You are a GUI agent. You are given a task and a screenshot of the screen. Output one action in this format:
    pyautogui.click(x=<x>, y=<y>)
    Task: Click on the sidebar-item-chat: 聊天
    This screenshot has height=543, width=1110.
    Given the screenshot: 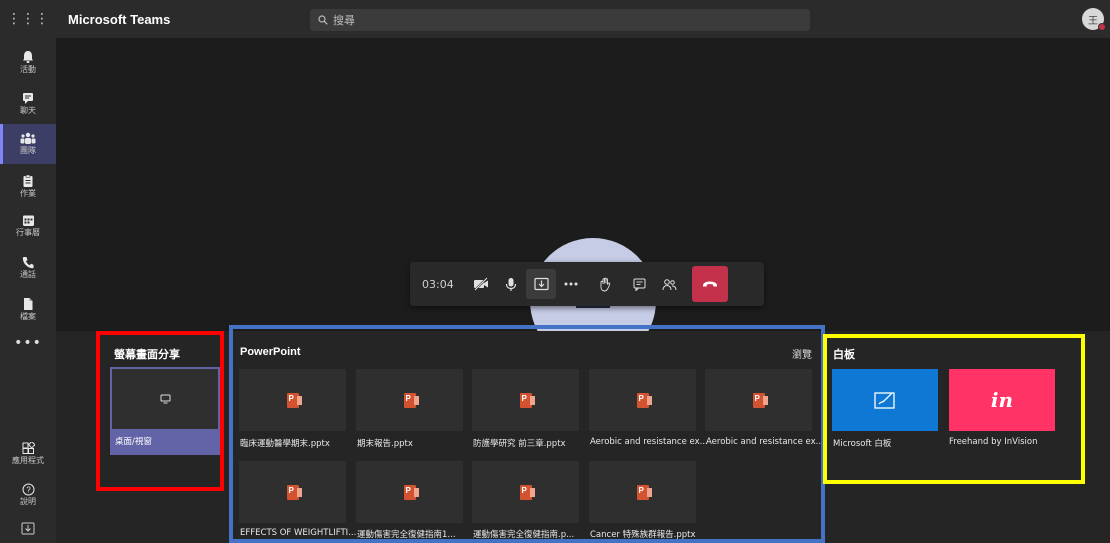 What is the action you would take?
    pyautogui.click(x=28, y=104)
    